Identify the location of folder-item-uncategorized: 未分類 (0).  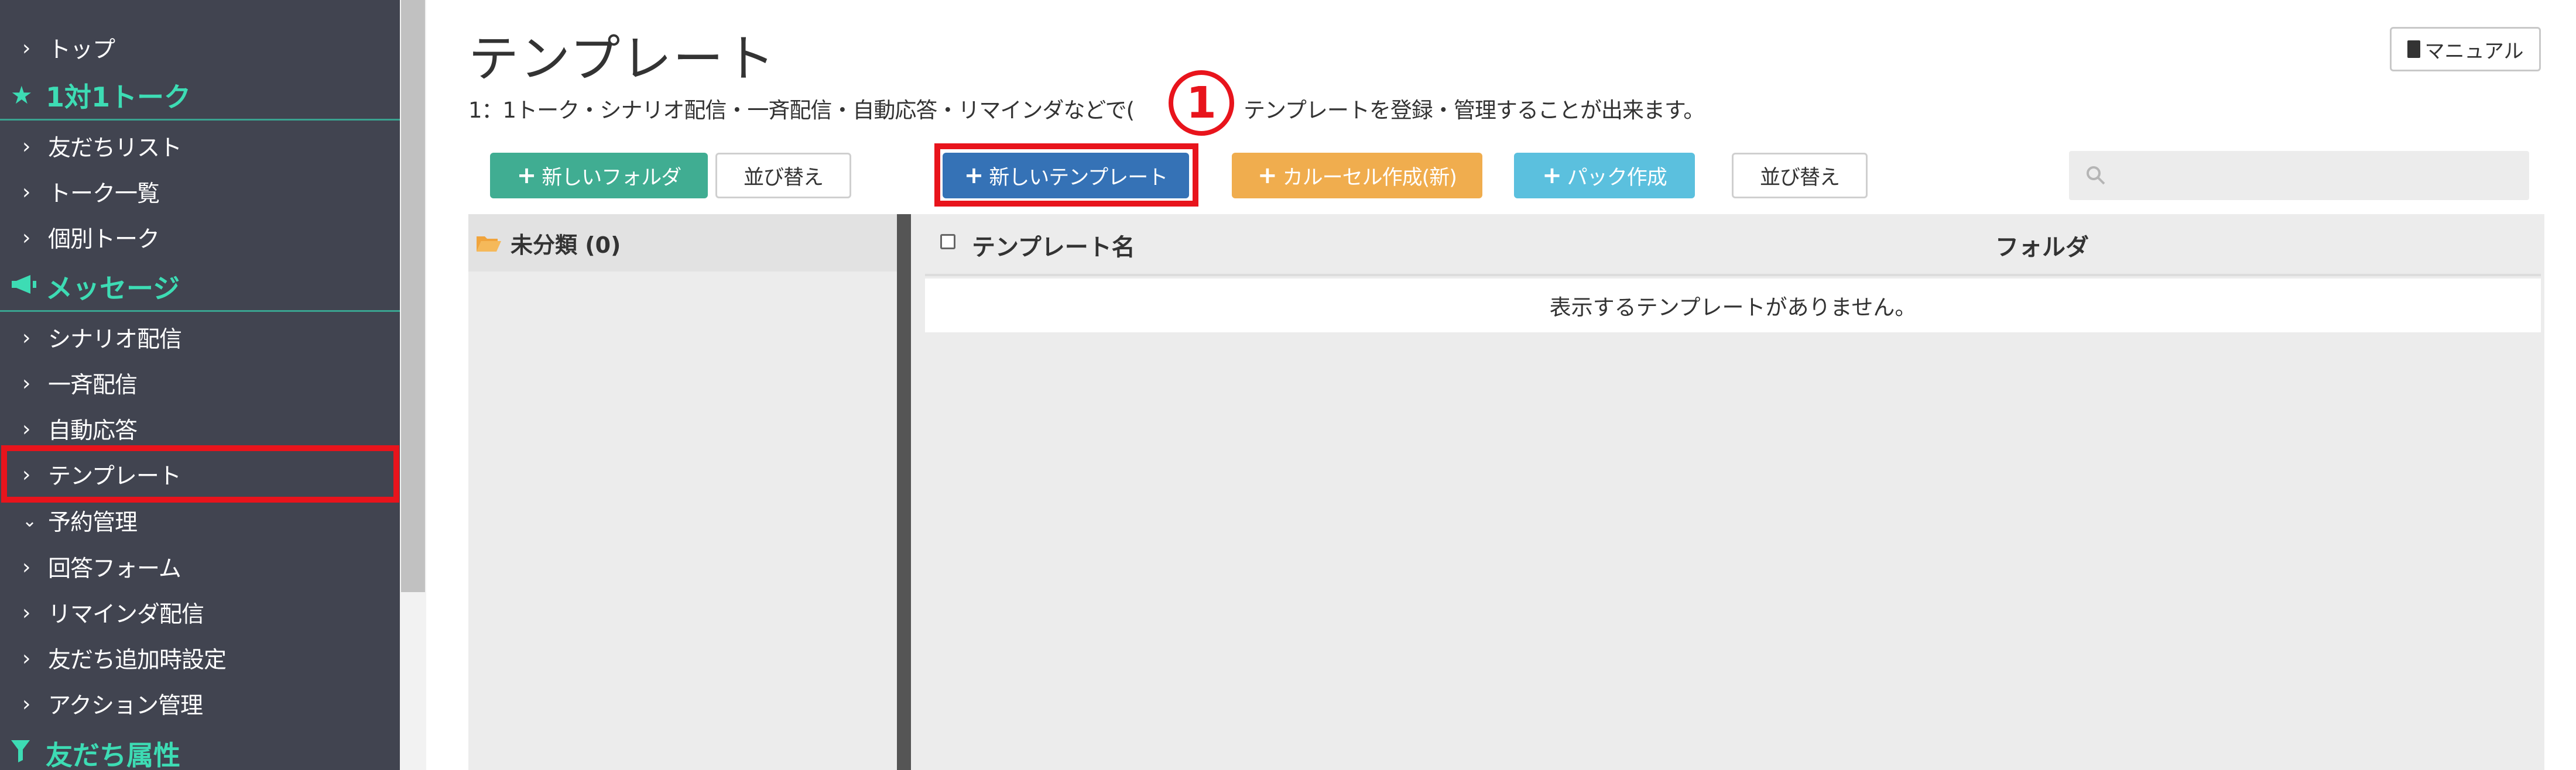
(682, 242).